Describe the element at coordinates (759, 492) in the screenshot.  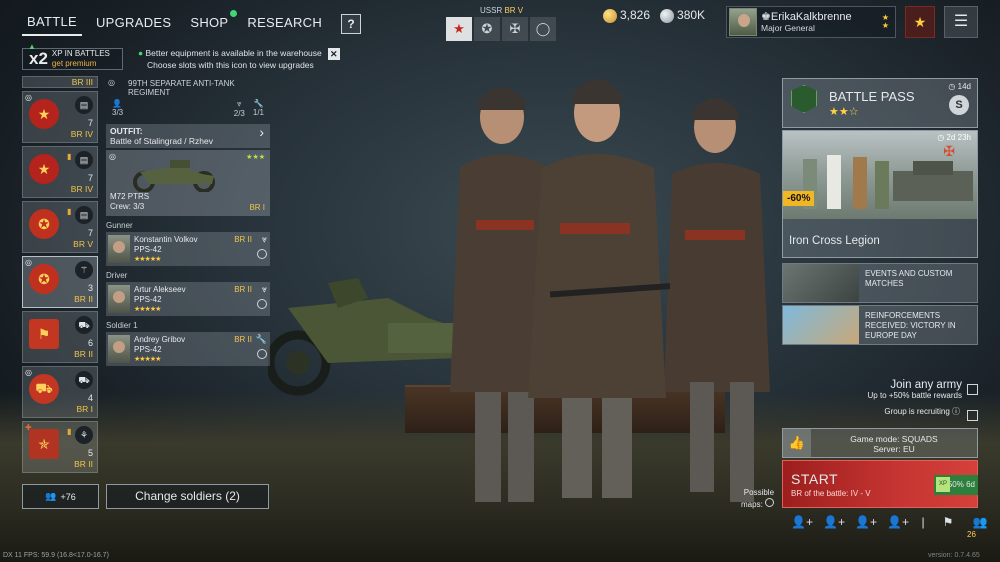
I see `possible-maps-line1: Possible` at that location.